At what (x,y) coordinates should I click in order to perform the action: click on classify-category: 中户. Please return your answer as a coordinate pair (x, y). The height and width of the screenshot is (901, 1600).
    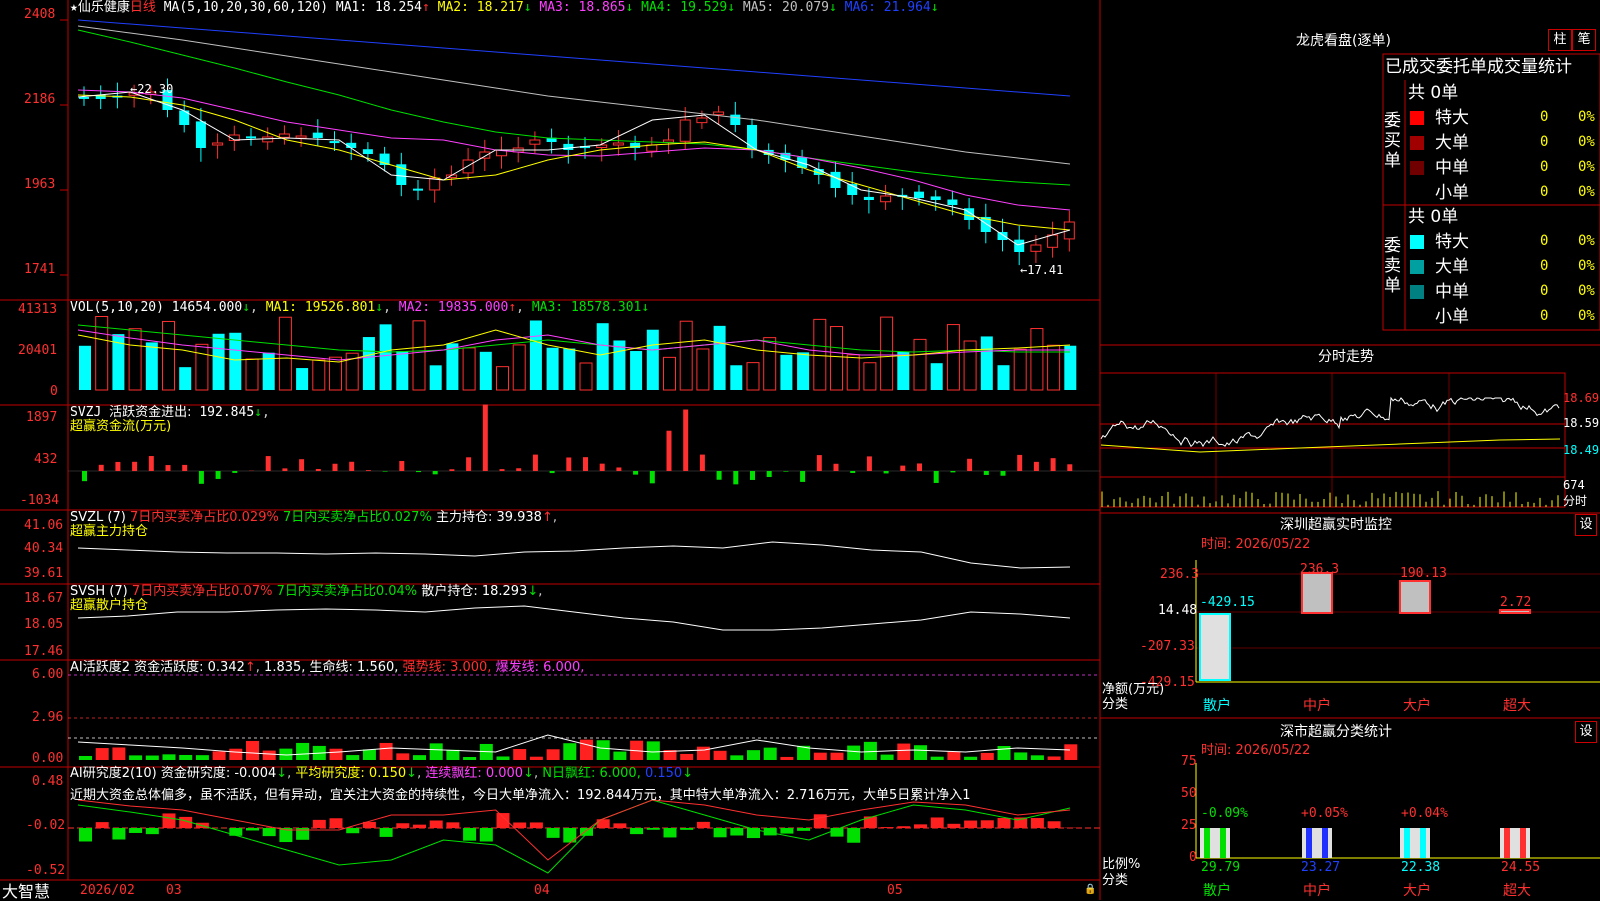
    Looking at the image, I should click on (1317, 891).